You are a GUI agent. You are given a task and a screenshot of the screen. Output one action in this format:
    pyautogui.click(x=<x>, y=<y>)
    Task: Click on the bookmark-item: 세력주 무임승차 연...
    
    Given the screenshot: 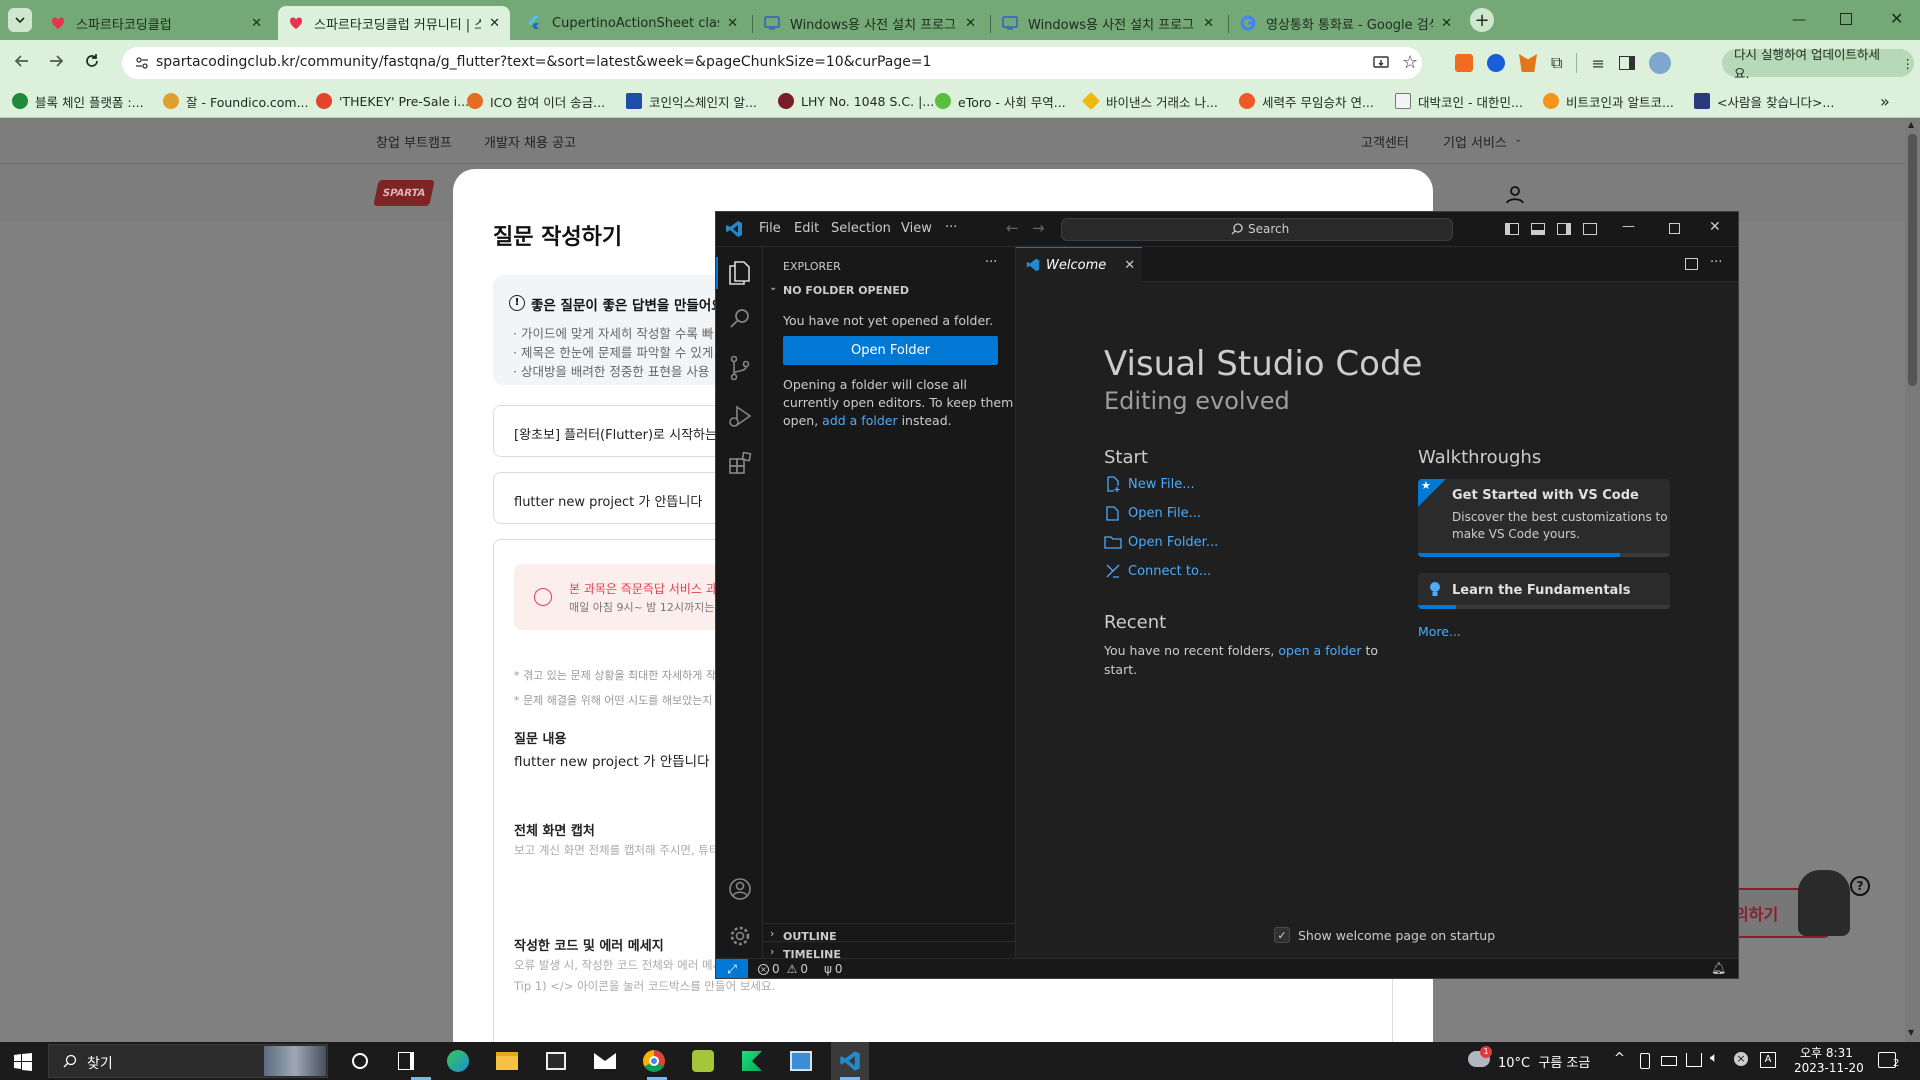 What is the action you would take?
    pyautogui.click(x=1306, y=101)
    